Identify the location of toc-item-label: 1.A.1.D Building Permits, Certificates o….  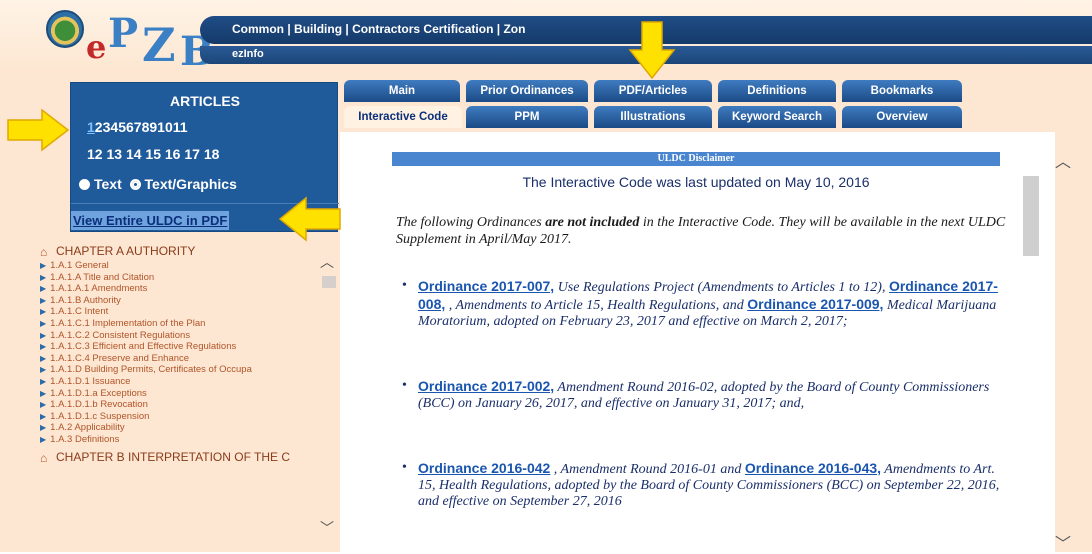
(151, 370).